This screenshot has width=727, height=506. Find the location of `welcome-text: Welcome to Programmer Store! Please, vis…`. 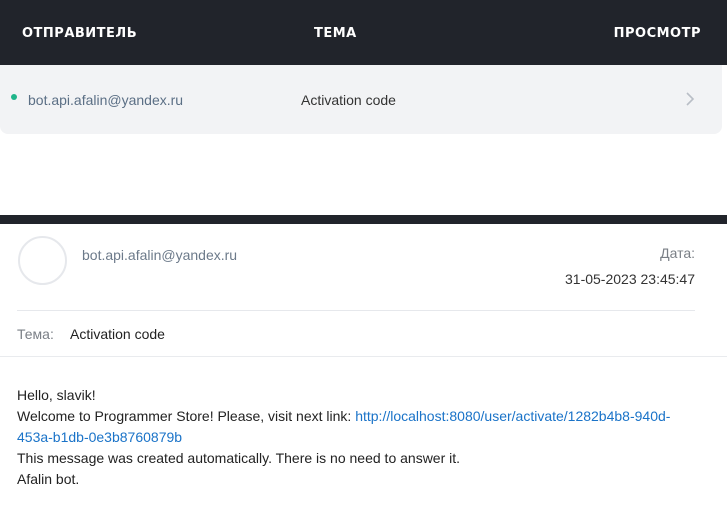

welcome-text: Welcome to Programmer Store! Please, vis… is located at coordinates (186, 416).